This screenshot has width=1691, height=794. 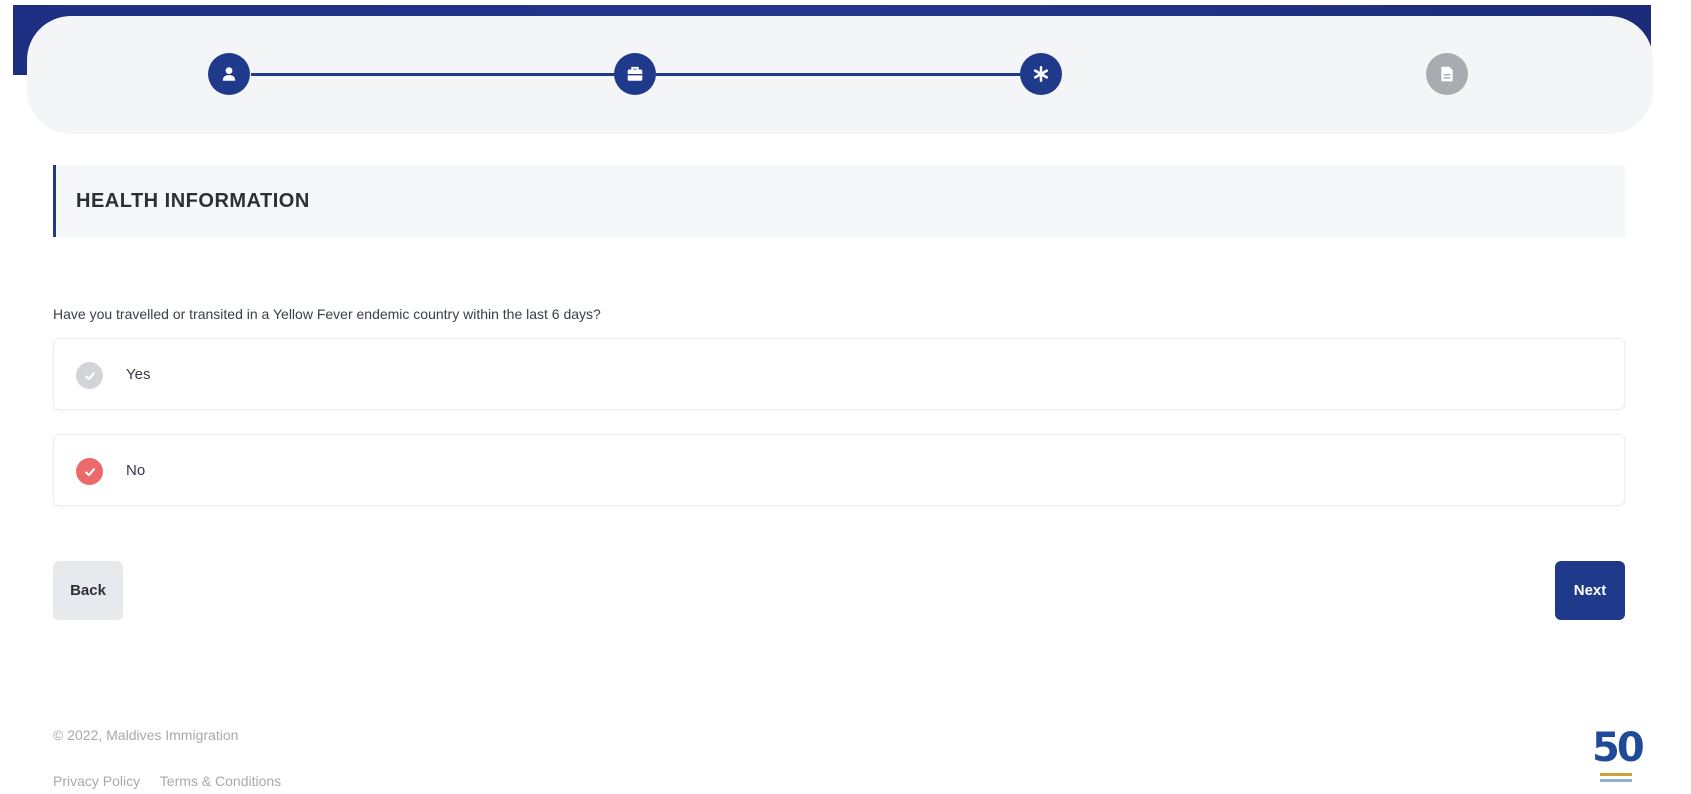 I want to click on footer-links: Privacy Policy Terms & Conditions, so click(x=175, y=781).